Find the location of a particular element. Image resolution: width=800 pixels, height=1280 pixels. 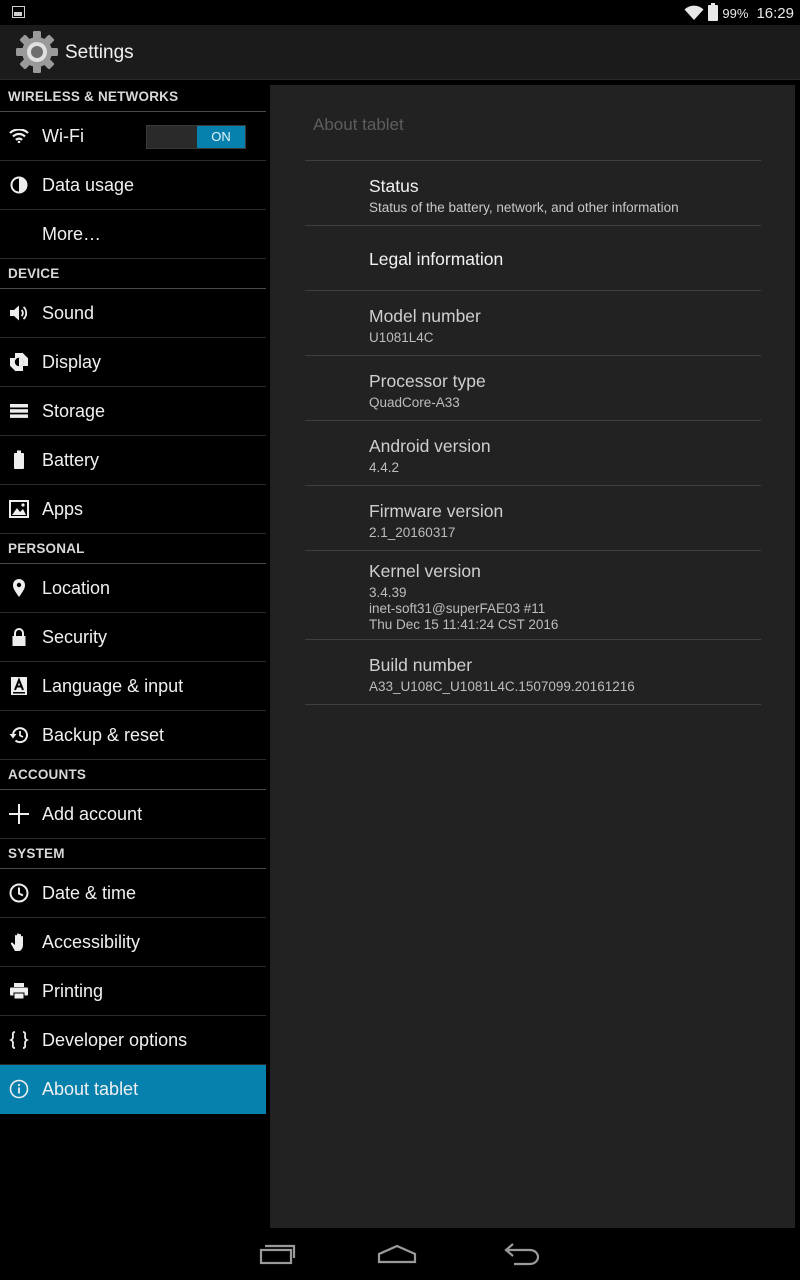

settings-gear-icon is located at coordinates (37, 52).